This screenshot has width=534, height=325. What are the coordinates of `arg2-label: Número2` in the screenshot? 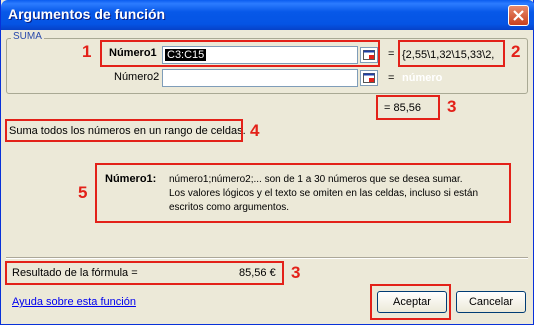 It's located at (137, 77).